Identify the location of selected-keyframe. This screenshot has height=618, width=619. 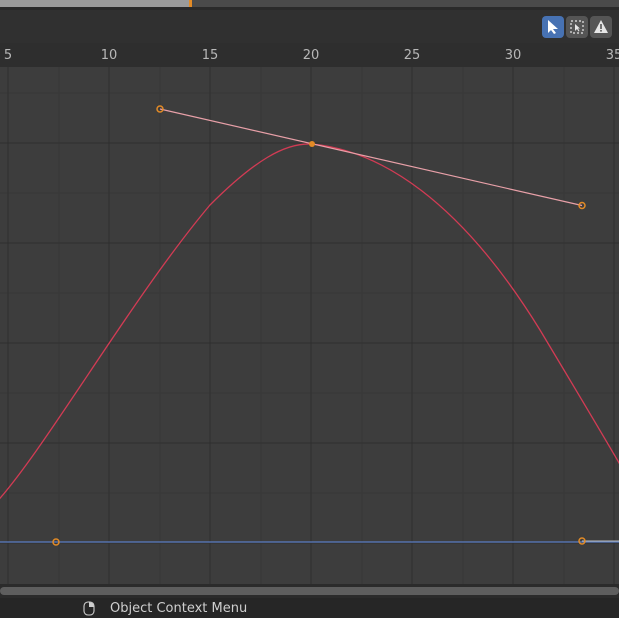
(312, 144).